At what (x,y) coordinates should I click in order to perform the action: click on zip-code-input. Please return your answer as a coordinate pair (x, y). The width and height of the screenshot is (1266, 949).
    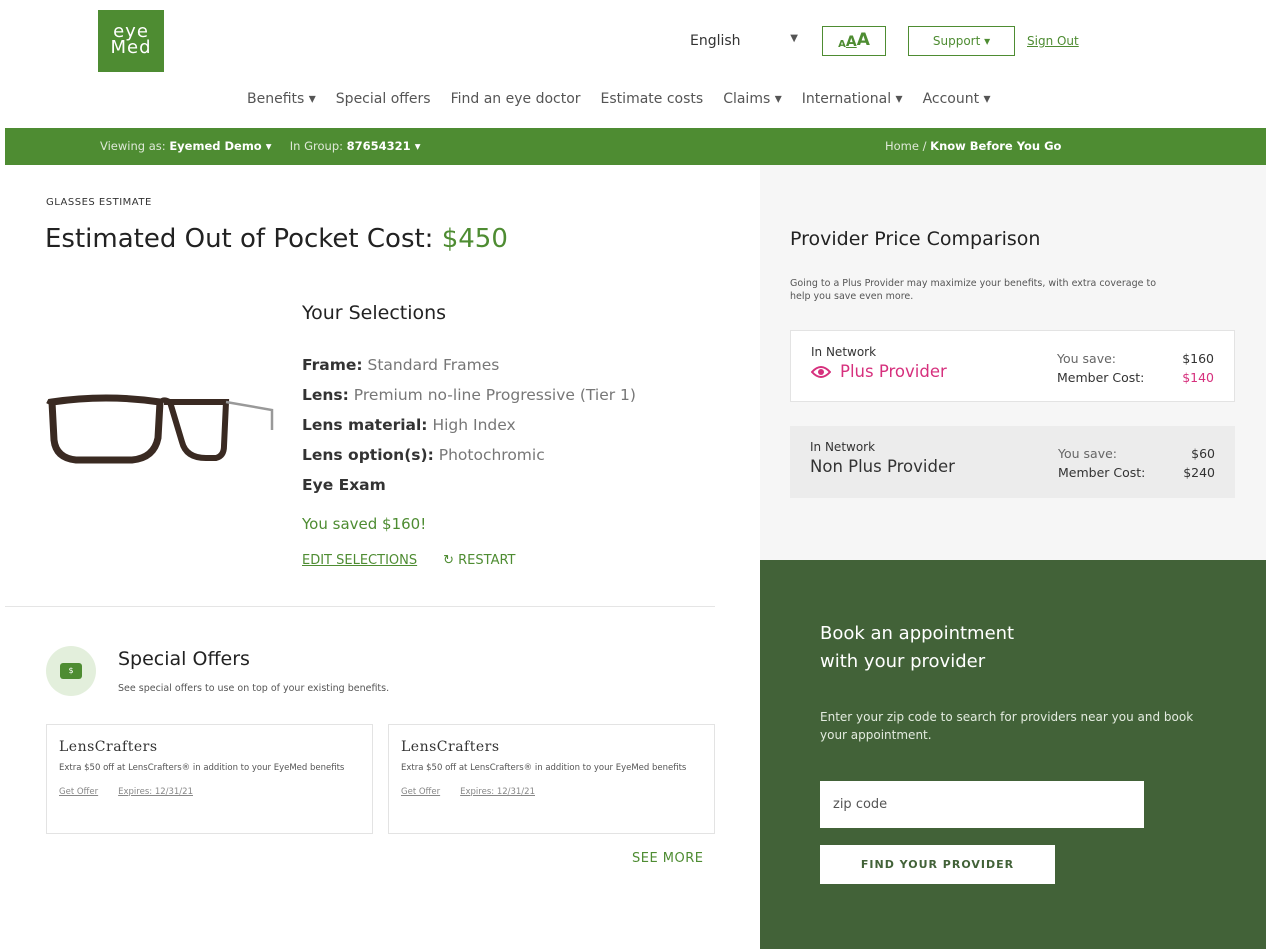
    Looking at the image, I should click on (982, 804).